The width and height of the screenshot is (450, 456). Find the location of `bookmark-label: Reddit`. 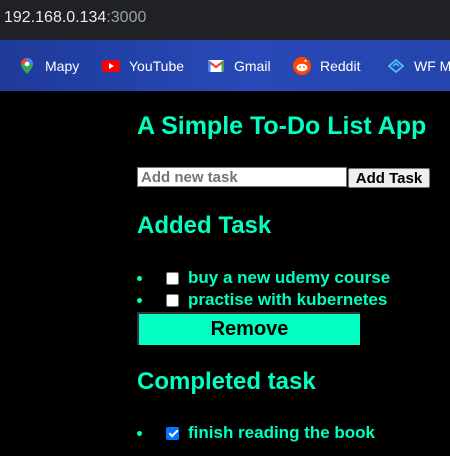

bookmark-label: Reddit is located at coordinates (340, 65).